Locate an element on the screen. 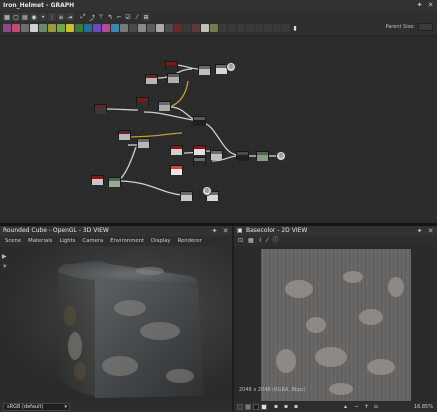 The width and height of the screenshot is (437, 412). atomic-node-bitmap-icon is located at coordinates (25, 28).